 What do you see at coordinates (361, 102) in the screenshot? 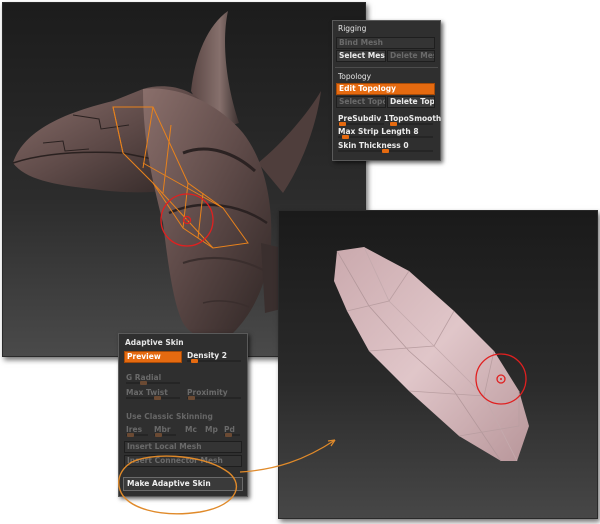
I see `select-topo-button: Select Topo` at bounding box center [361, 102].